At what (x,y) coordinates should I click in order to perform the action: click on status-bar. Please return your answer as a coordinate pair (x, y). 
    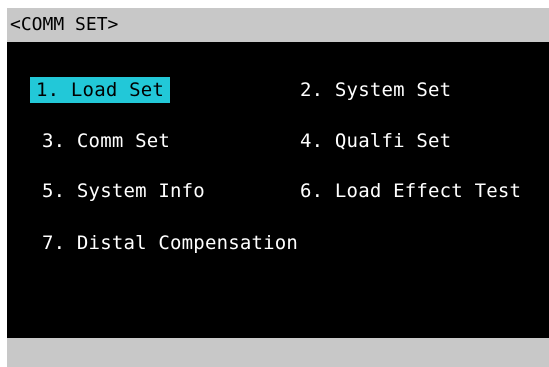
    Looking at the image, I should click on (278, 352).